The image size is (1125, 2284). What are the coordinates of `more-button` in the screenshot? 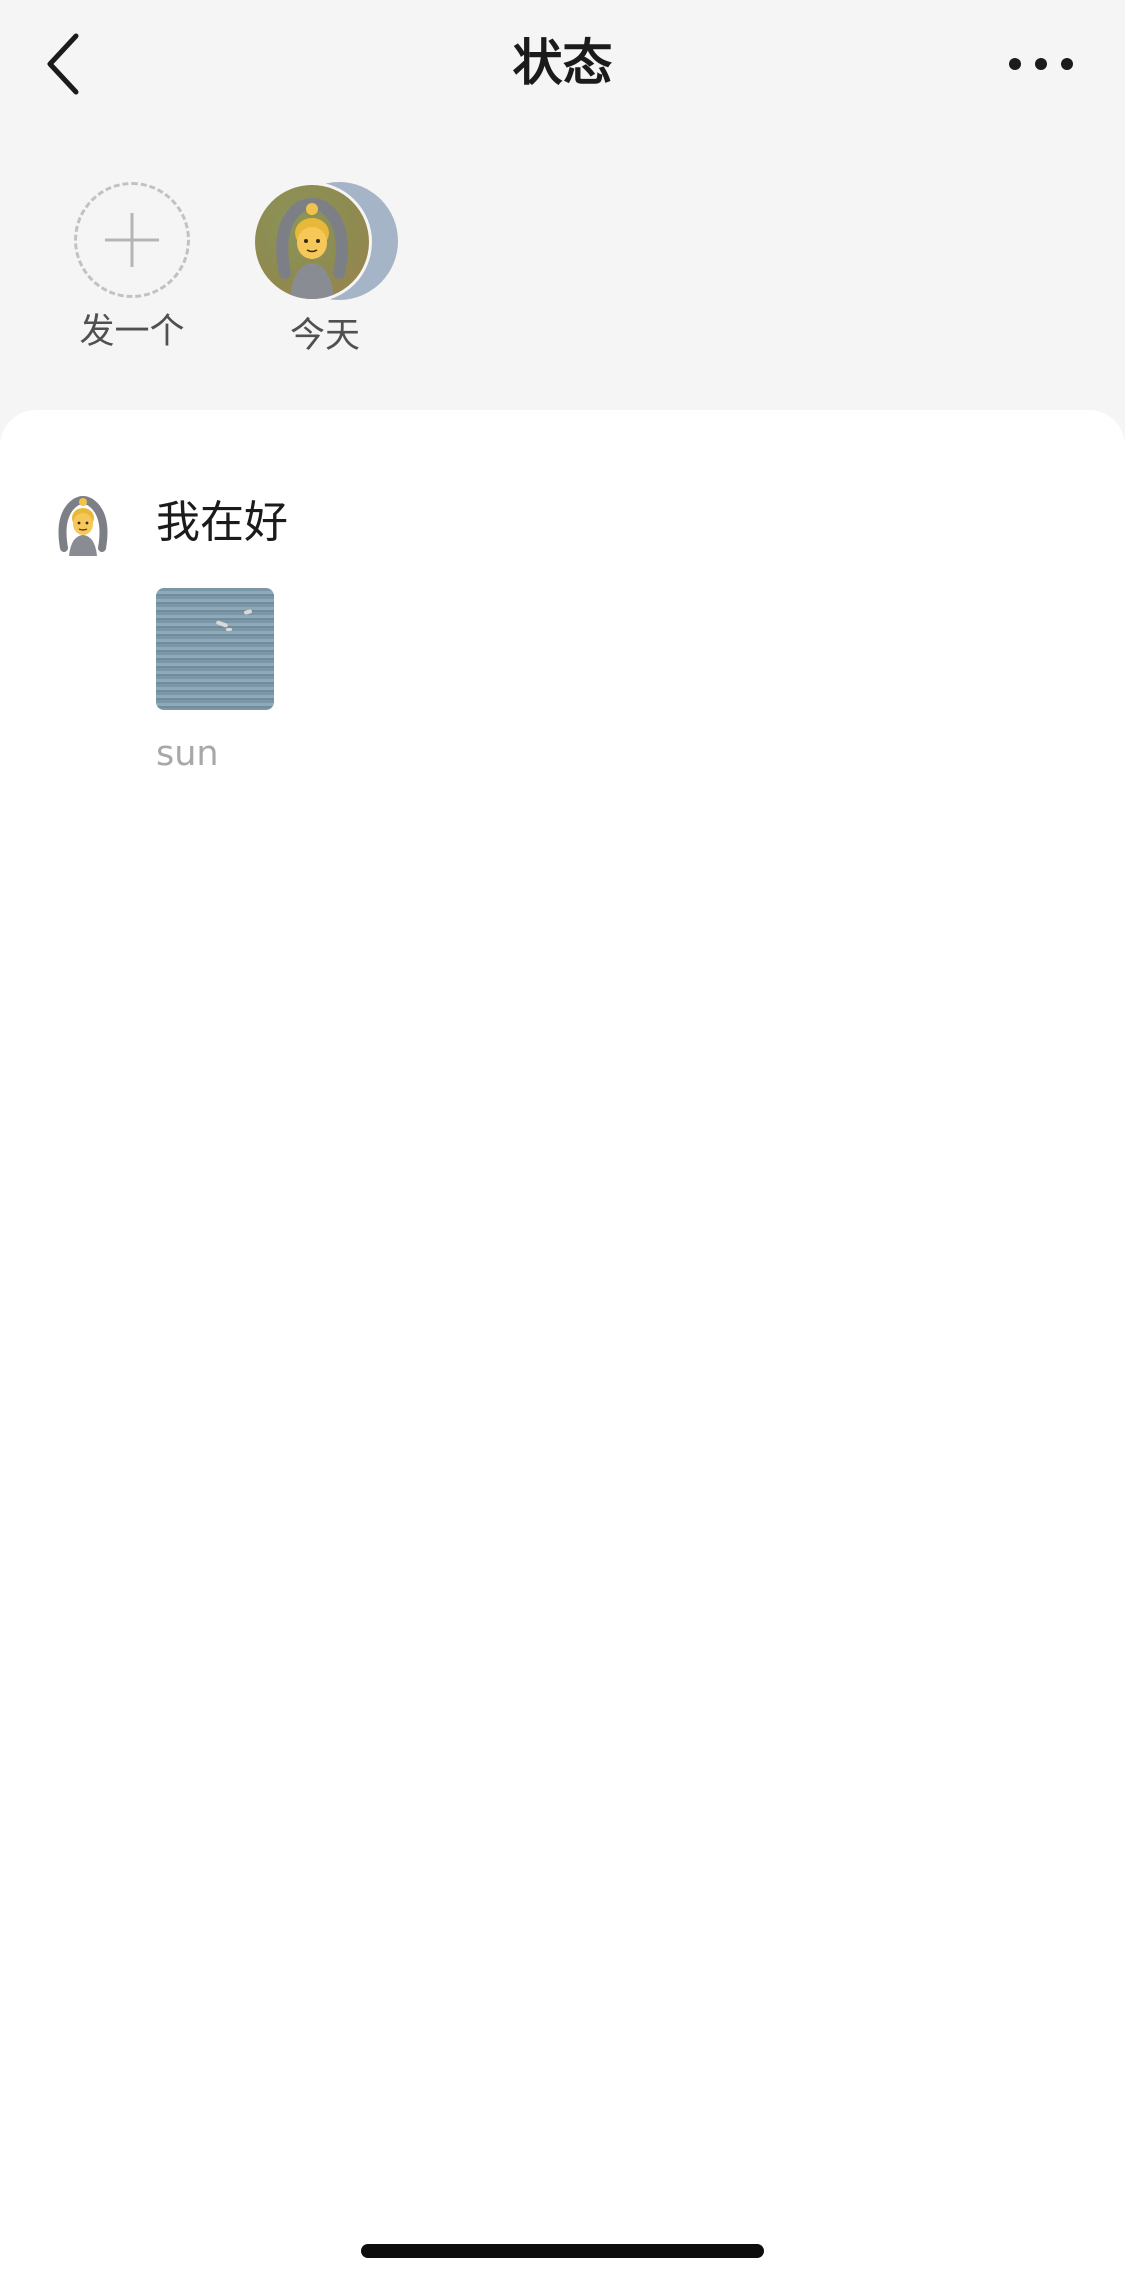 It's located at (1041, 64).